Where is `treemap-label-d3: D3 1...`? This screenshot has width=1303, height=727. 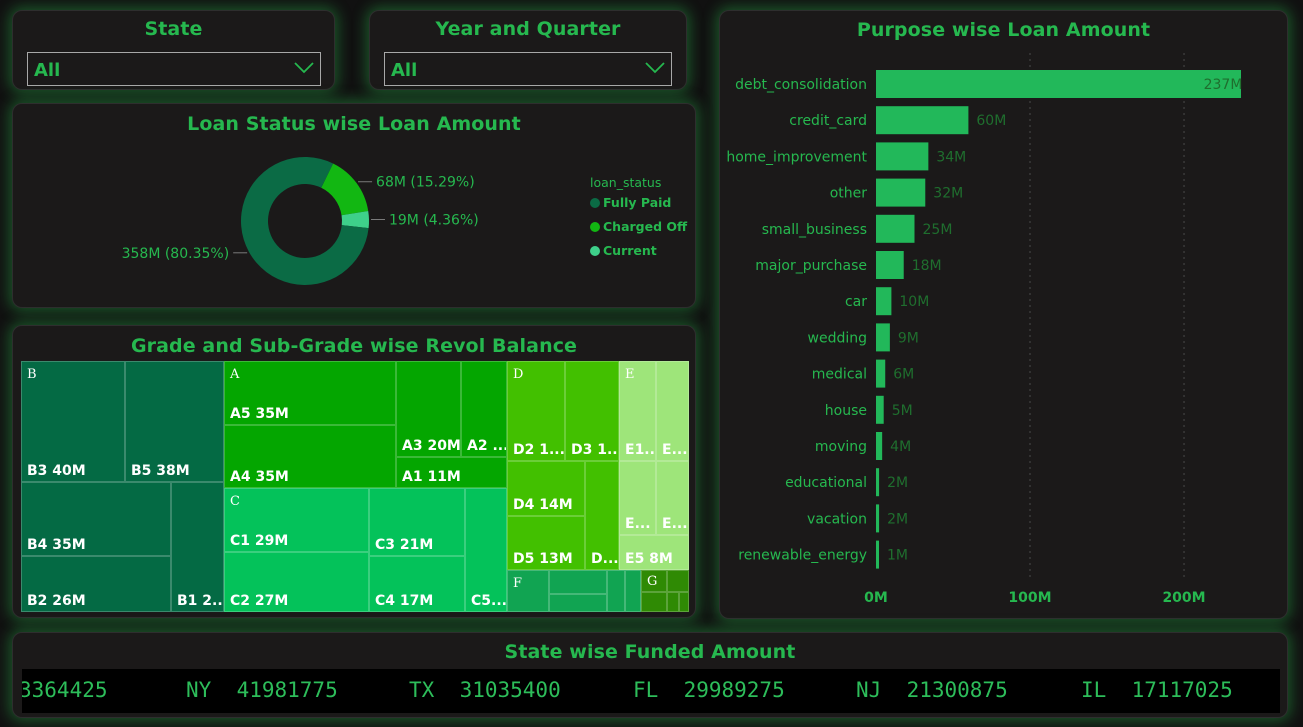
treemap-label-d3: D3 1... is located at coordinates (595, 450).